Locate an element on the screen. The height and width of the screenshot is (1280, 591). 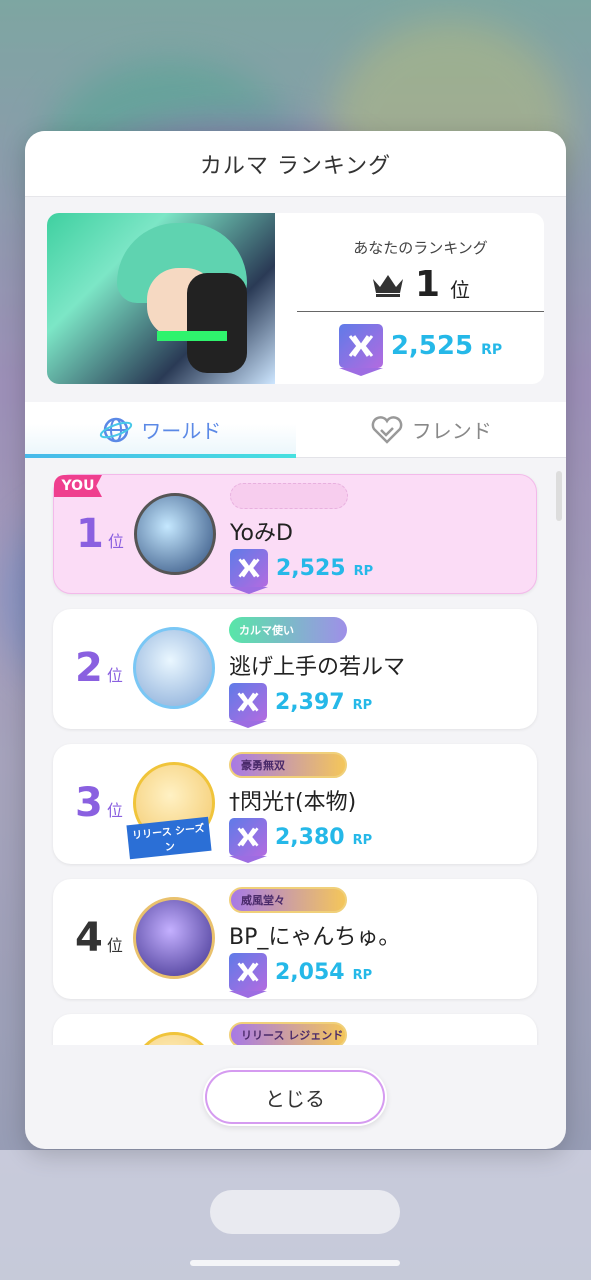
title-badge: カルマ使い is located at coordinates (288, 630).